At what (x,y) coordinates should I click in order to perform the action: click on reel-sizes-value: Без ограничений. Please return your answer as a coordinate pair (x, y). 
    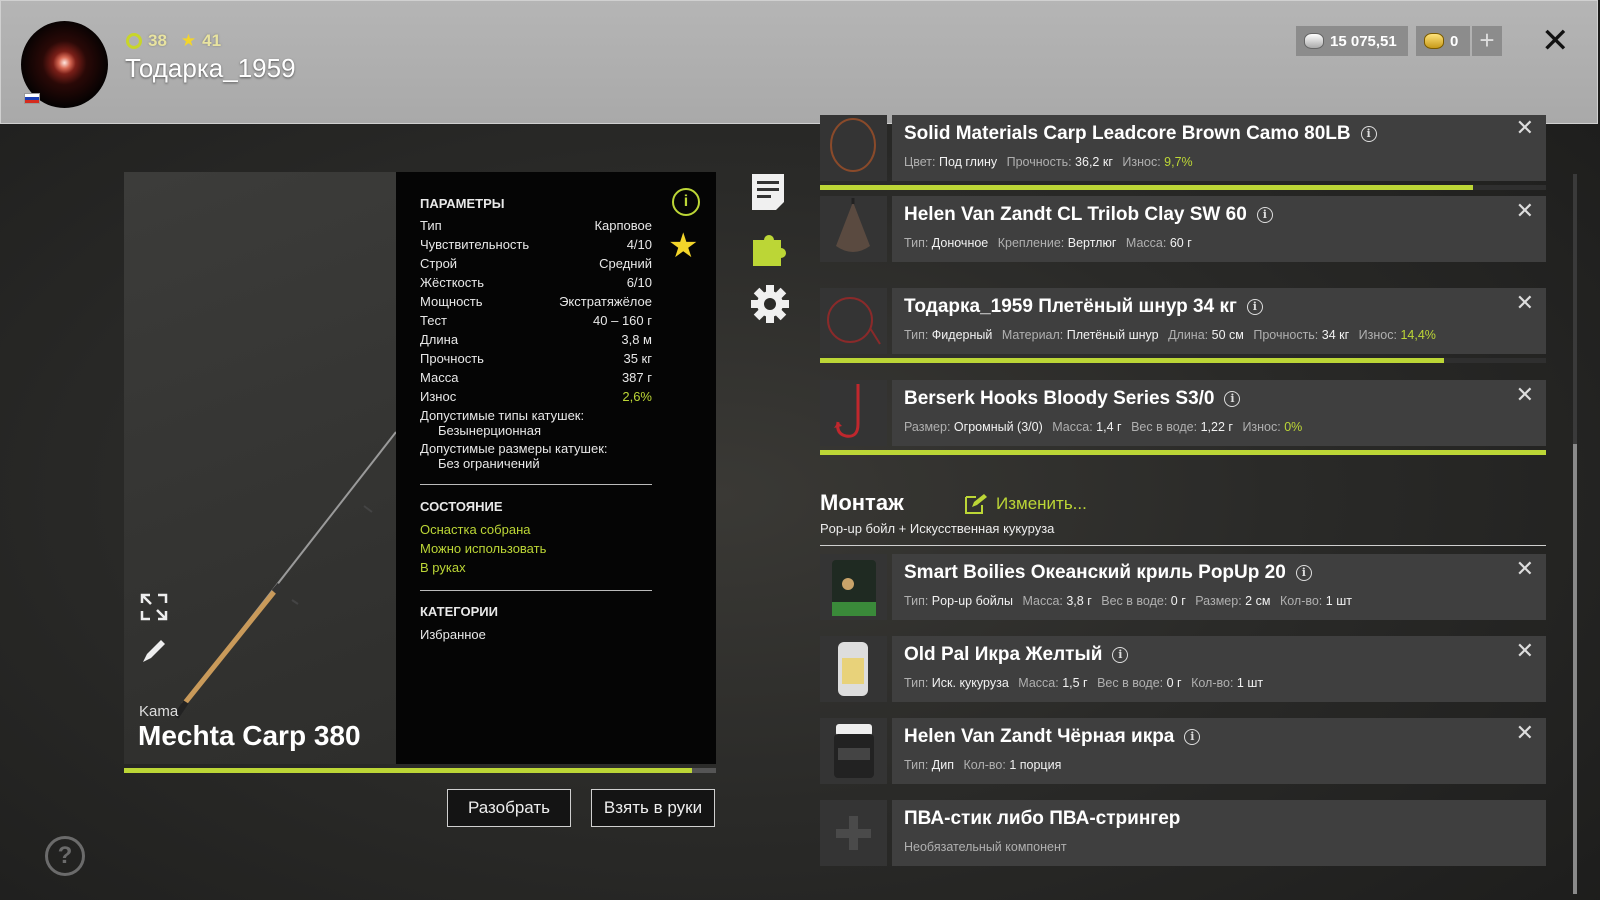
    Looking at the image, I should click on (489, 463).